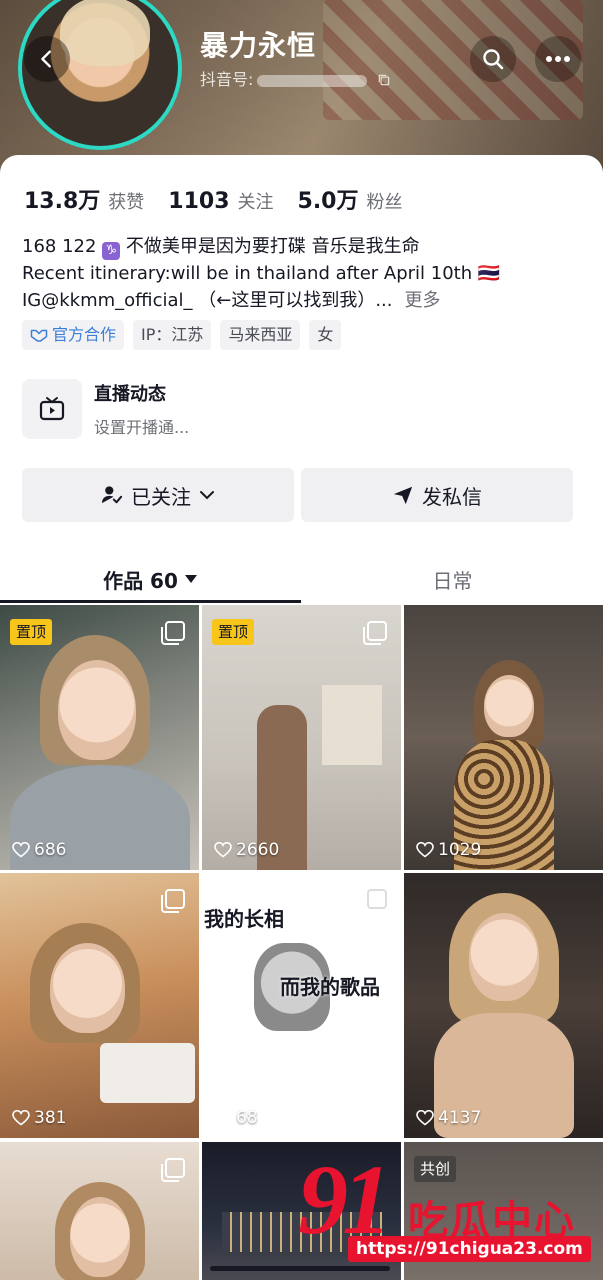 The width and height of the screenshot is (603, 1280). What do you see at coordinates (403, 495) in the screenshot?
I see `send-plane-icon` at bounding box center [403, 495].